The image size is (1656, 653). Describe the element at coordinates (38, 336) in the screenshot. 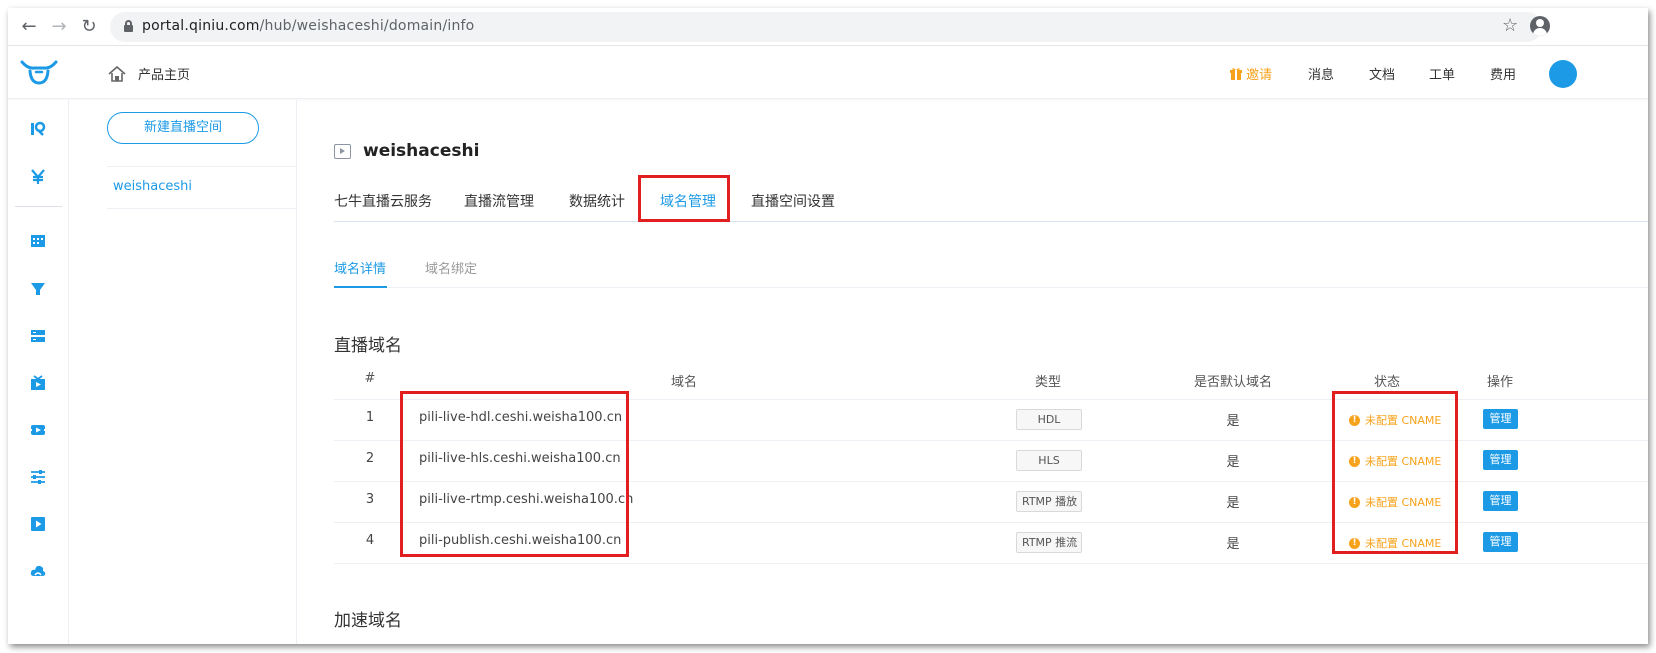

I see `compute-icon` at that location.